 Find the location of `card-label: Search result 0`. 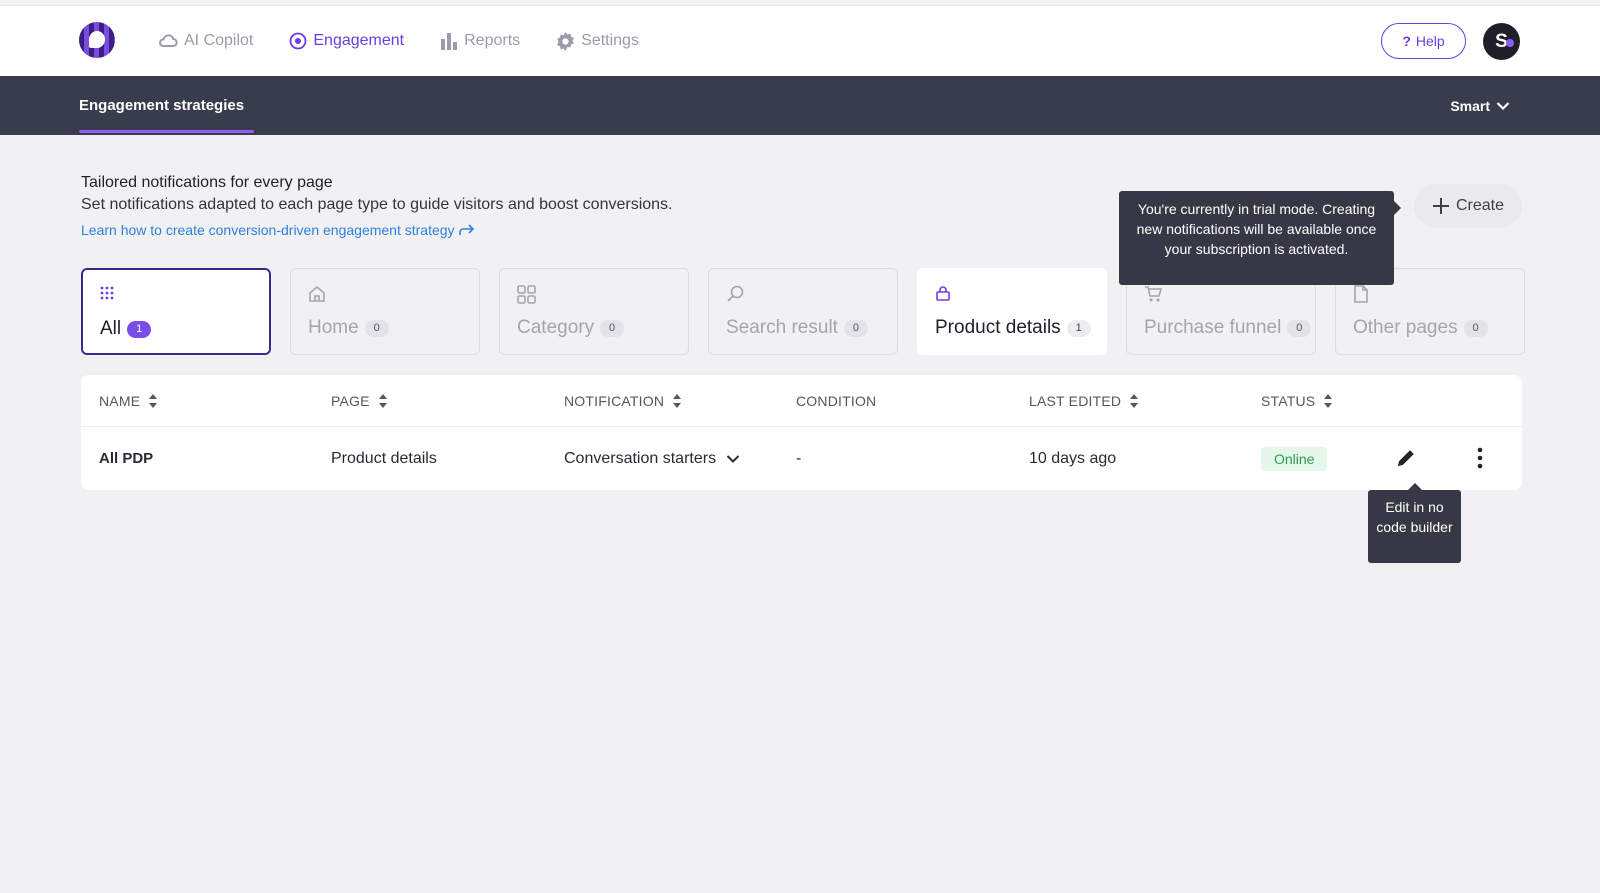

card-label: Search result 0 is located at coordinates (797, 328).